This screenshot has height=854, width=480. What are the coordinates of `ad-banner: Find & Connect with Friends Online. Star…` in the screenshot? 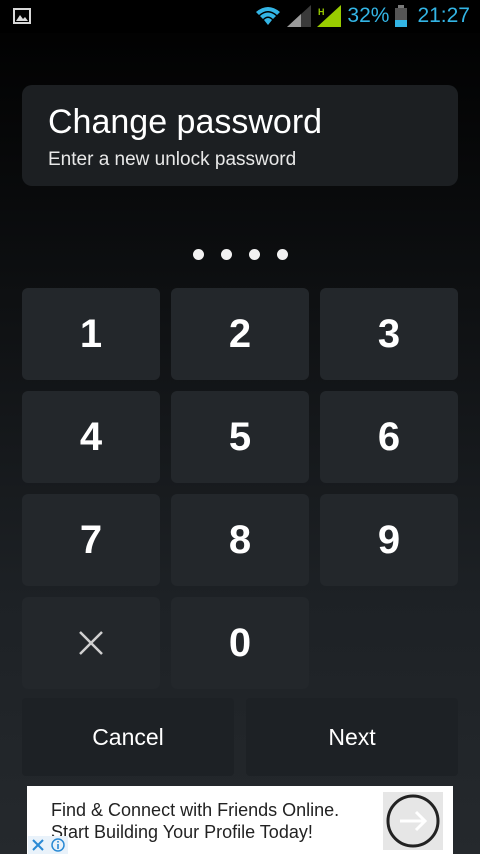 It's located at (240, 820).